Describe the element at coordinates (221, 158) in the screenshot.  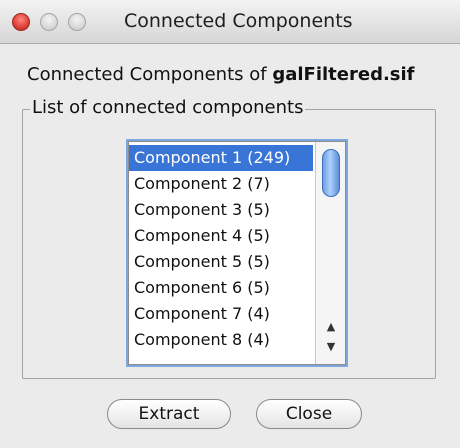
I see `list-item: Component 1 (249)` at that location.